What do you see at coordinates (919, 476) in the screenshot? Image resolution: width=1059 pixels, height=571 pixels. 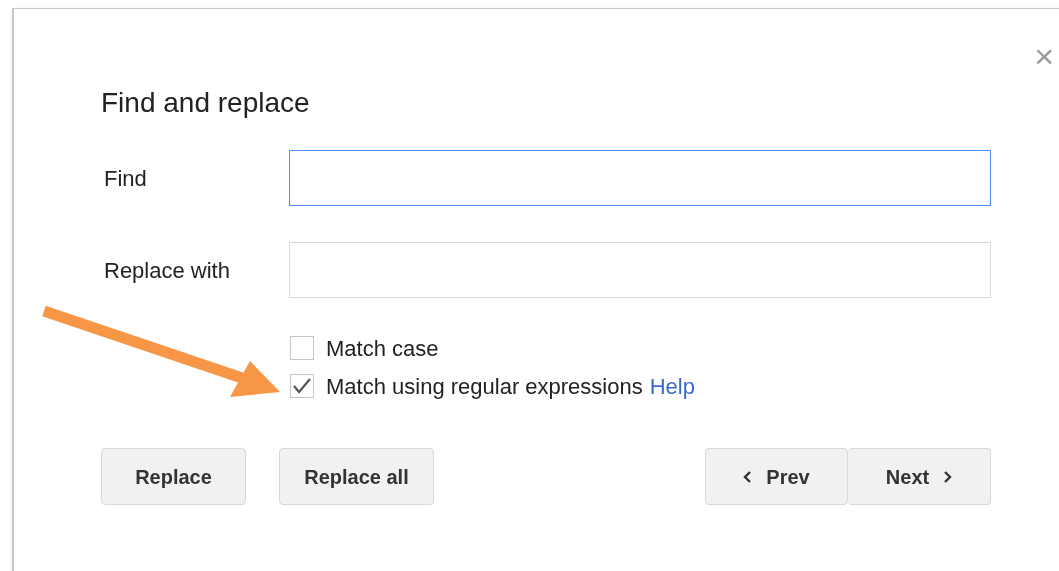 I see `next-button: Next` at bounding box center [919, 476].